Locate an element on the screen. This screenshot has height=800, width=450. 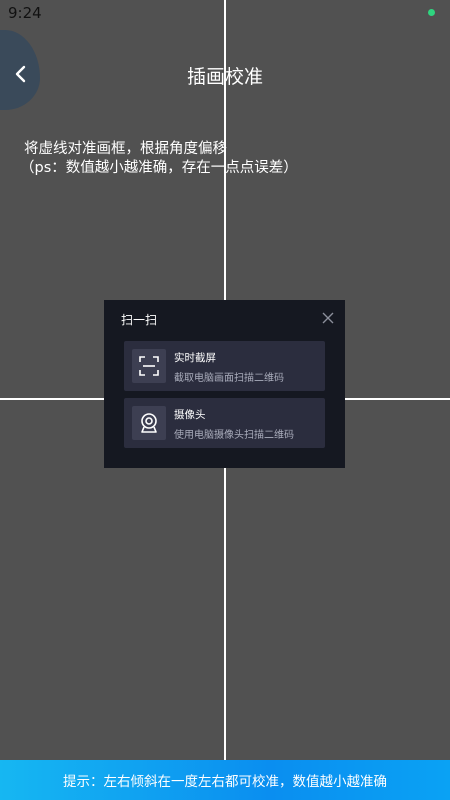
dialog-title: 扫一扫 is located at coordinates (139, 320).